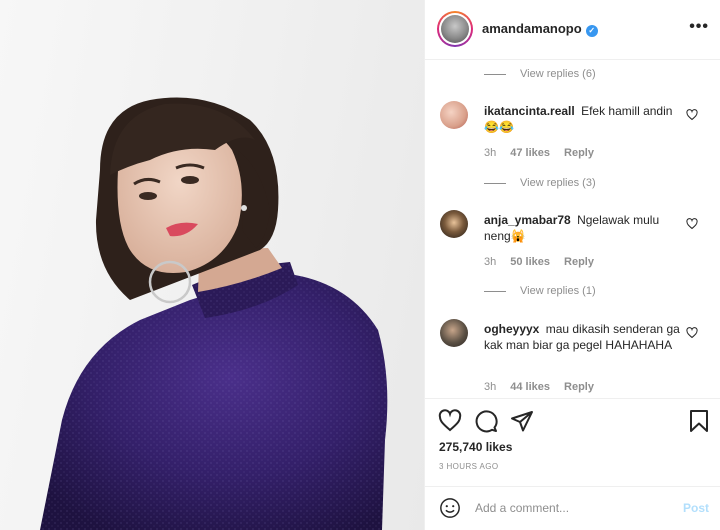 Image resolution: width=720 pixels, height=530 pixels. What do you see at coordinates (469, 466) in the screenshot?
I see `post-time: 3 HOURS AGO` at bounding box center [469, 466].